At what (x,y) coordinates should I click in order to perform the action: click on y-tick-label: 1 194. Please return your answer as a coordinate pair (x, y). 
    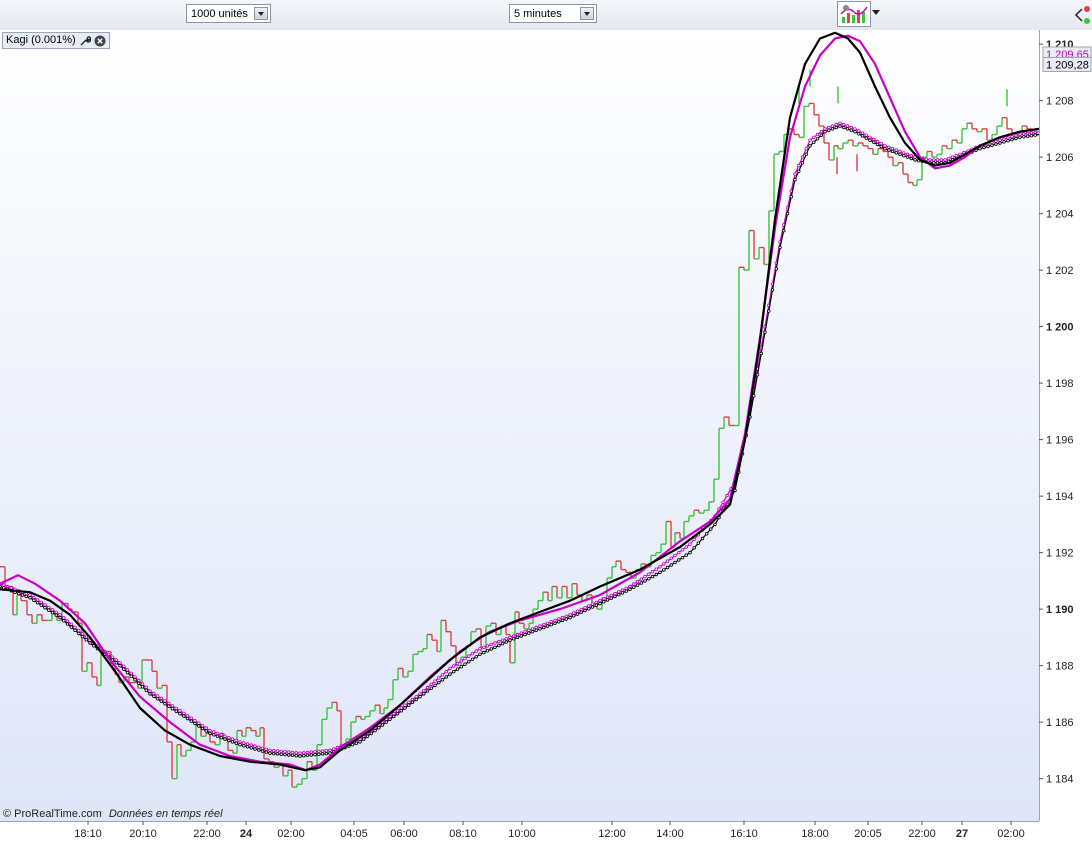
    Looking at the image, I should click on (1060, 497).